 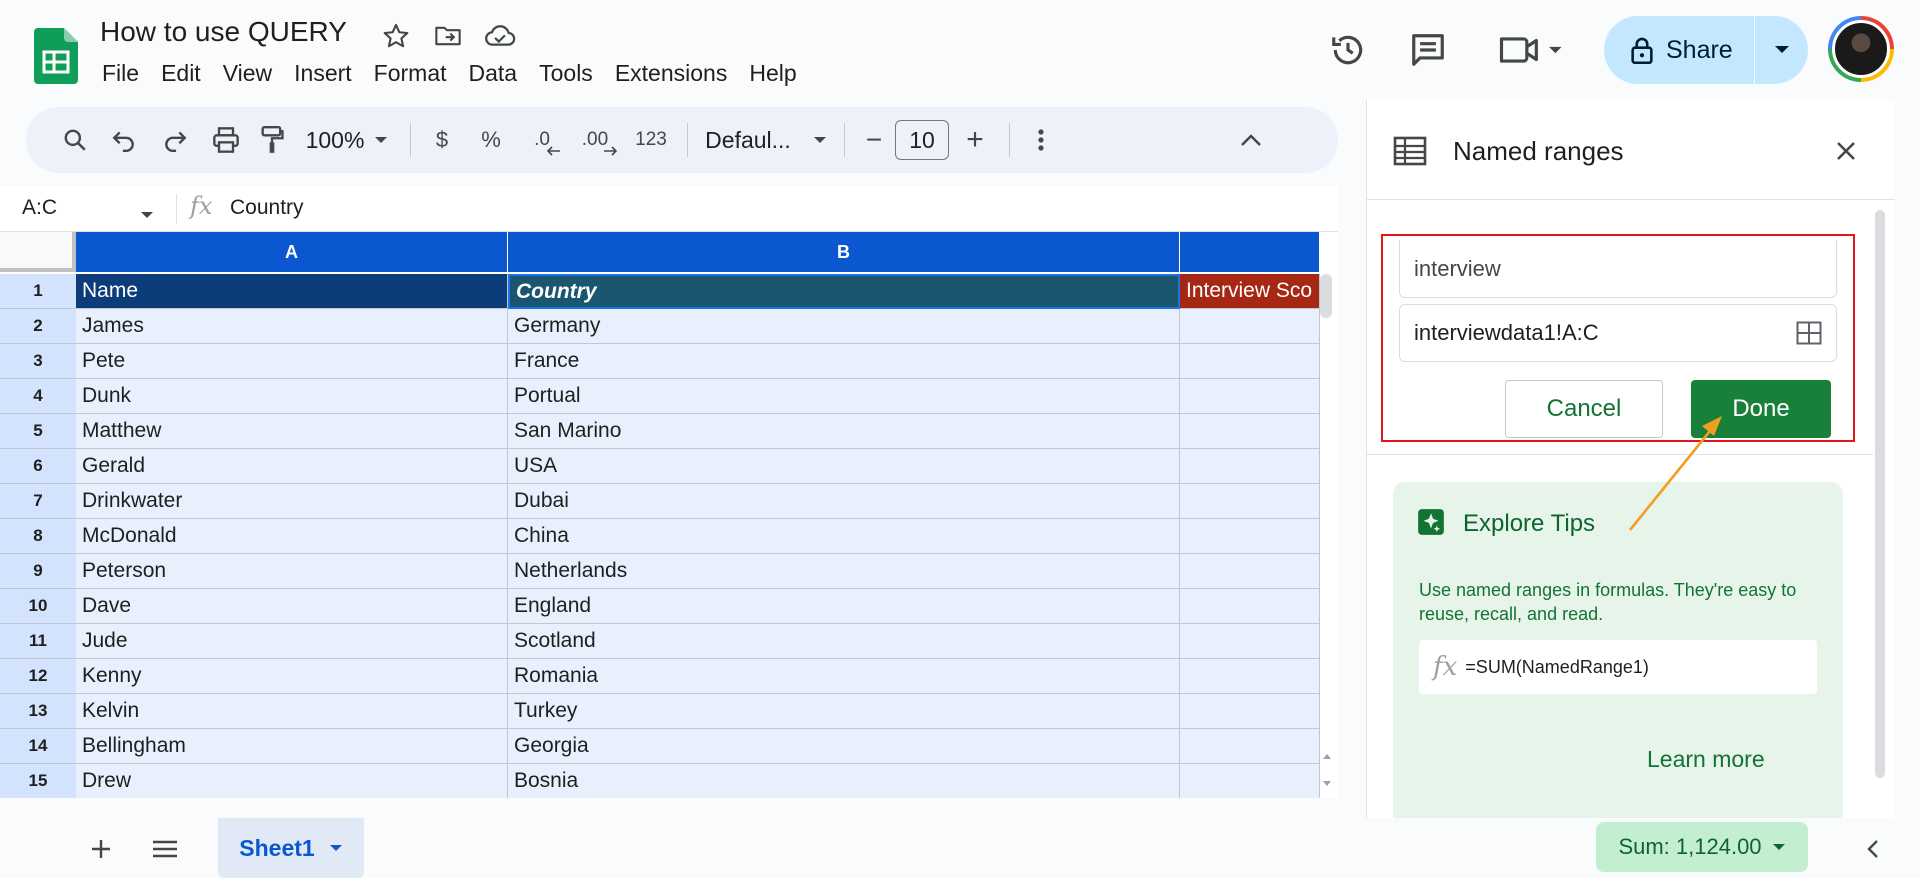 What do you see at coordinates (651, 140) in the screenshot?
I see `more-formats-button: 123` at bounding box center [651, 140].